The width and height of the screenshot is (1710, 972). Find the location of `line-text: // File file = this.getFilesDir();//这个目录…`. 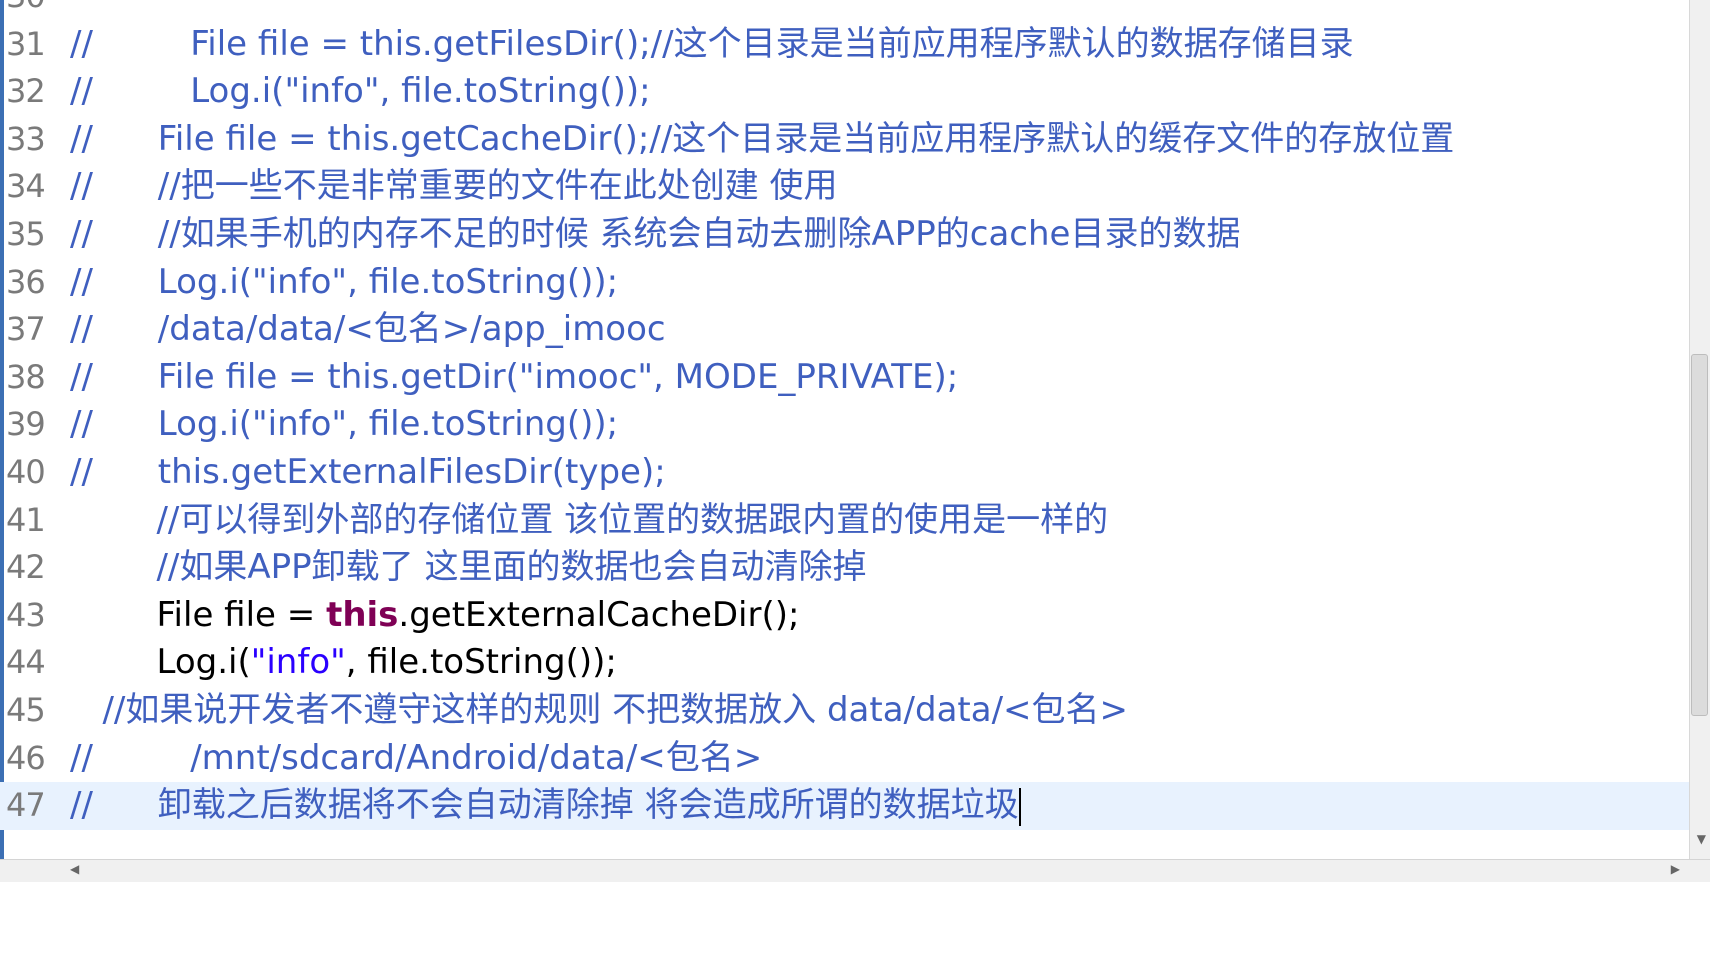

line-text: // File file = this.getFilesDir();//这个目录… is located at coordinates (712, 45).